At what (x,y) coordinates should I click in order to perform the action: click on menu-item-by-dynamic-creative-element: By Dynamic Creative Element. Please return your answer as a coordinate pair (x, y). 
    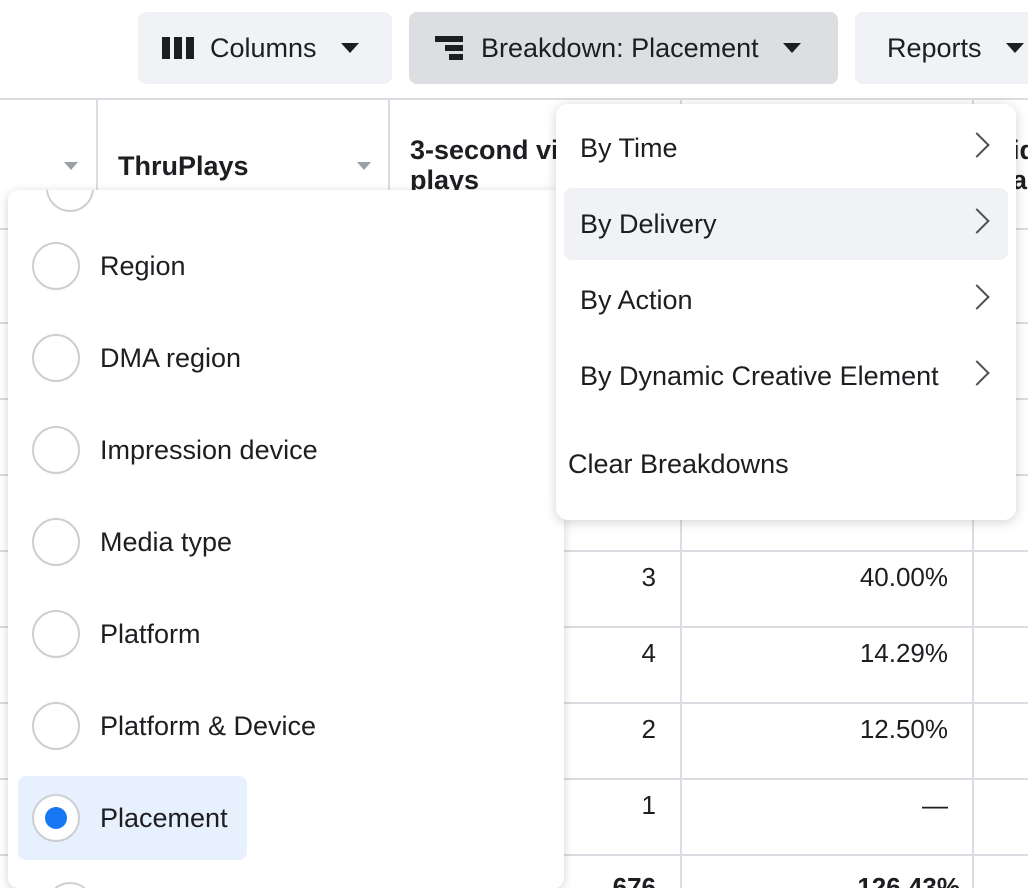
    Looking at the image, I should click on (786, 376).